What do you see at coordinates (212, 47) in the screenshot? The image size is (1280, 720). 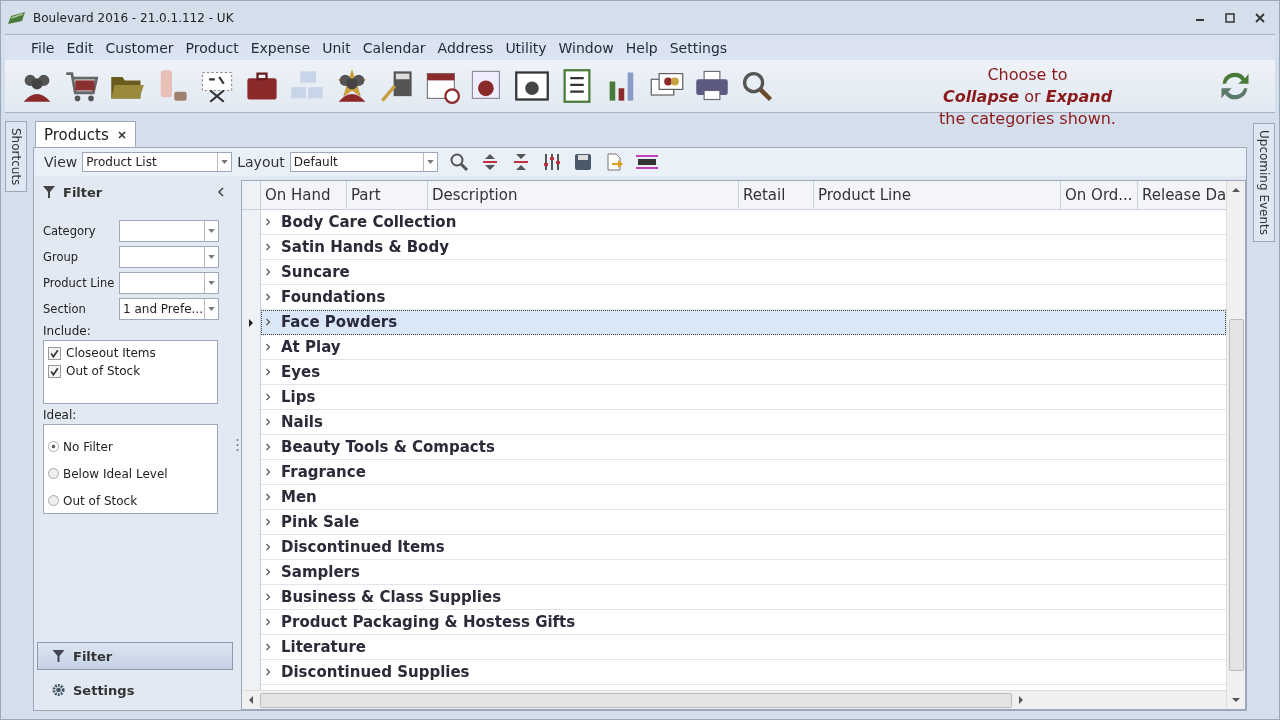 I see `menu-item: Product` at bounding box center [212, 47].